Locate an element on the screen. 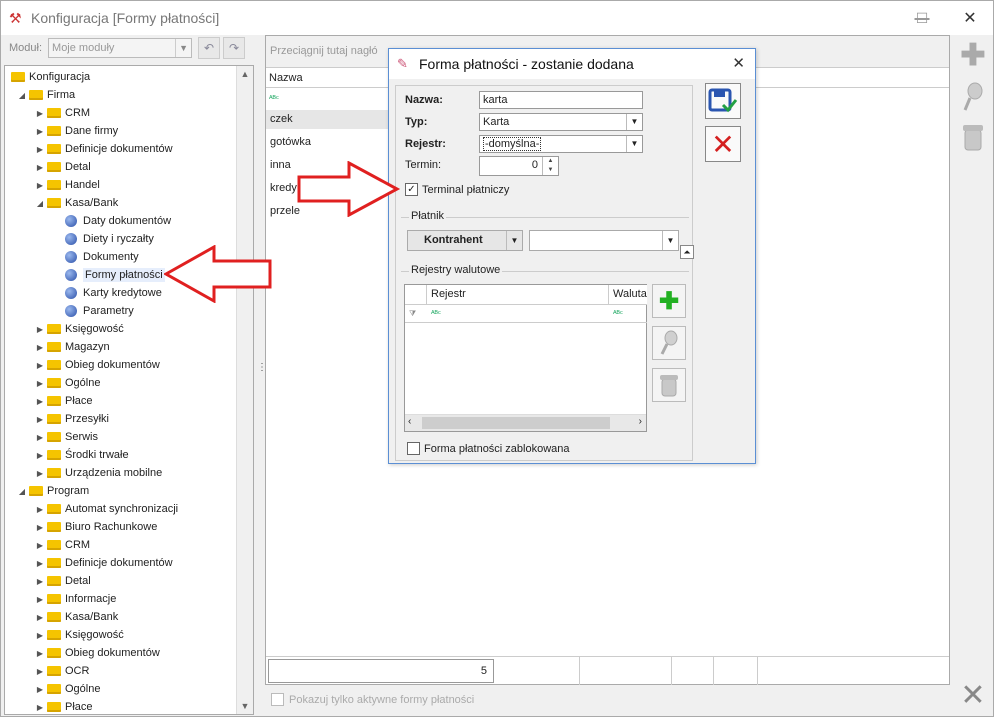 This screenshot has height=717, width=994. typ-select: Karta ▼ is located at coordinates (561, 122).